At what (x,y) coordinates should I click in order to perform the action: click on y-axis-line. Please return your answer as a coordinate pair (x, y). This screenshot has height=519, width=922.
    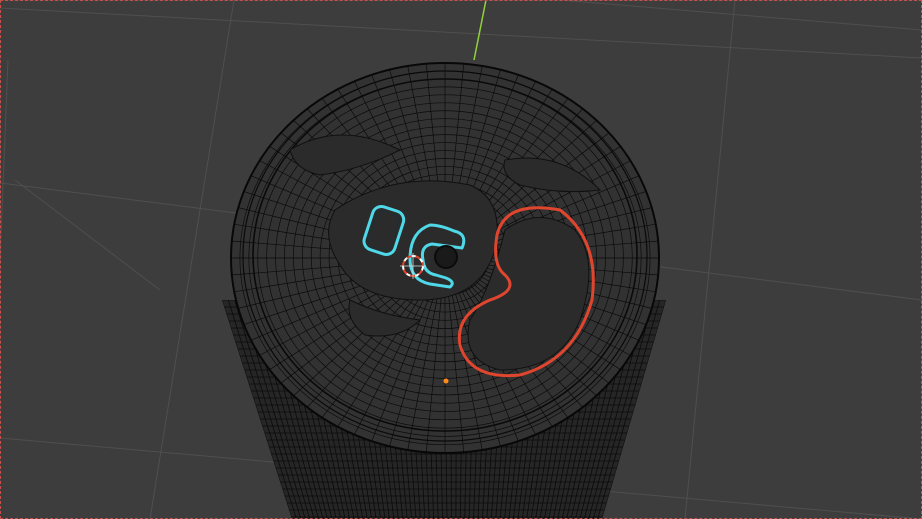
    Looking at the image, I should click on (480, 30).